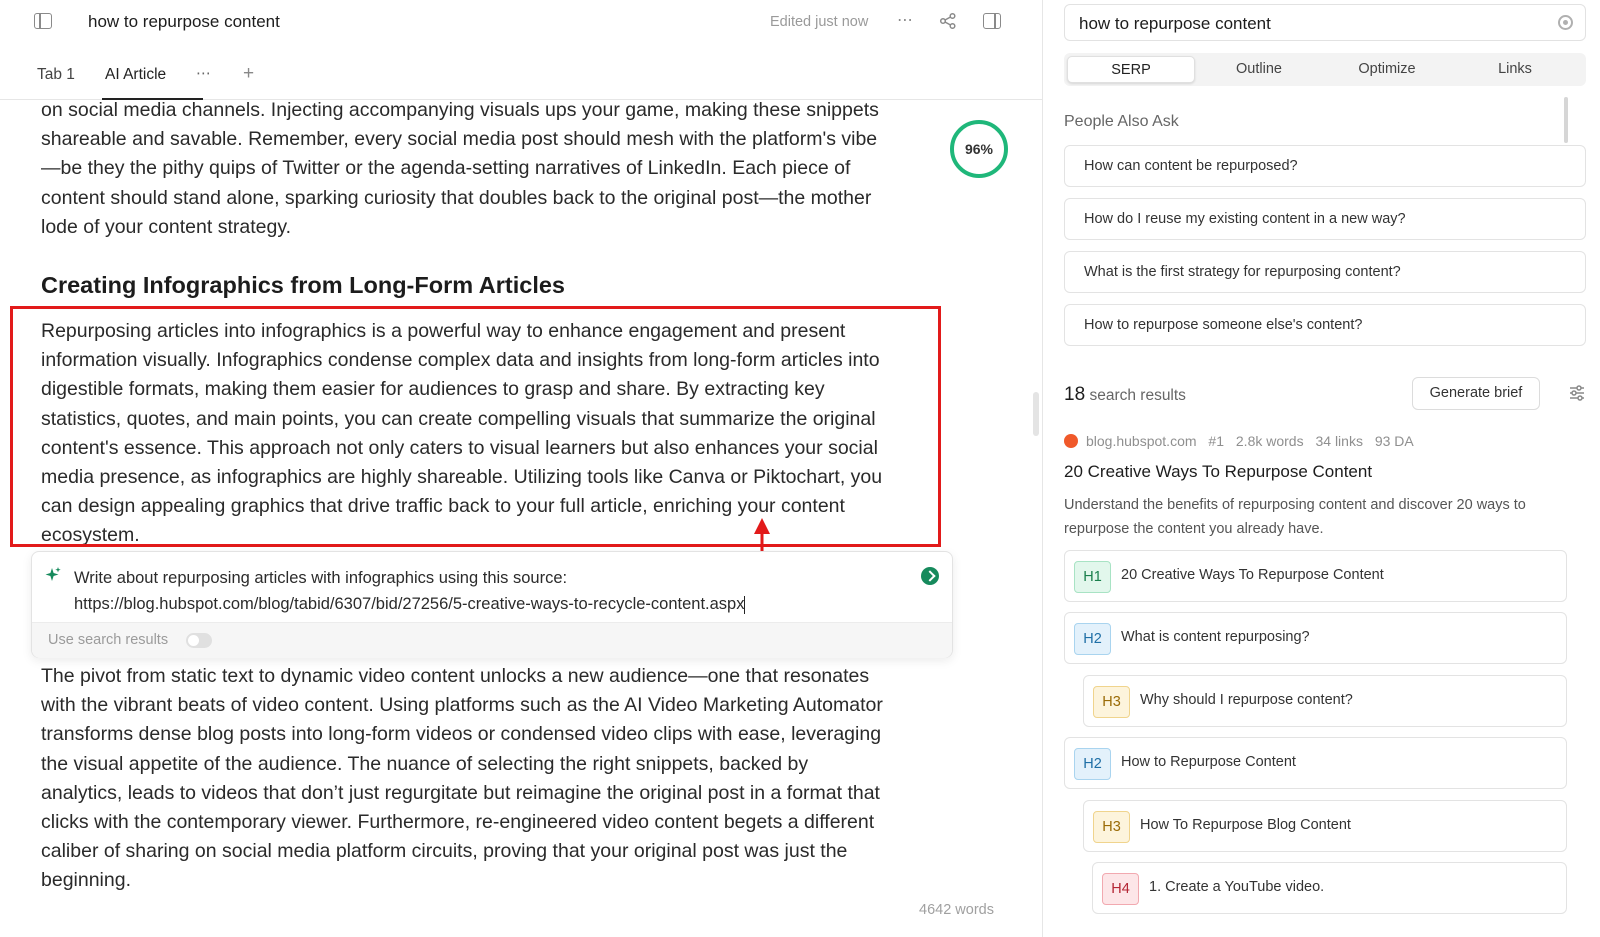 This screenshot has height=937, width=1600. Describe the element at coordinates (1141, 441) in the screenshot. I see `result-domain: blog.hubspot.com` at that location.